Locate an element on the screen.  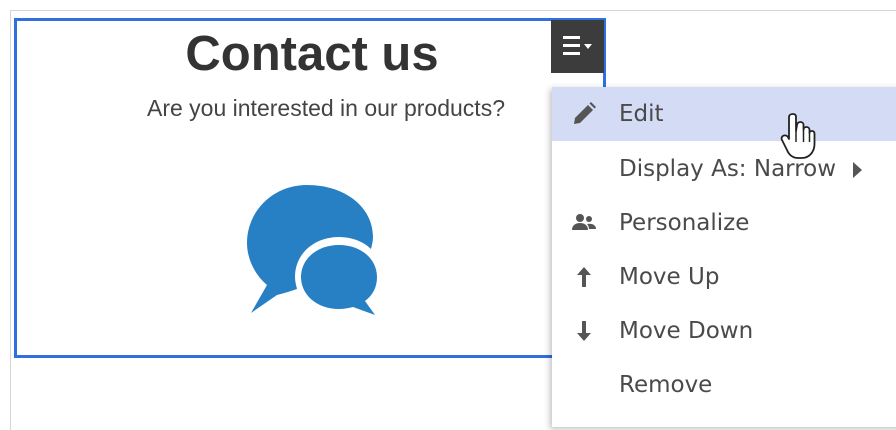
pencil-icon is located at coordinates (585, 113).